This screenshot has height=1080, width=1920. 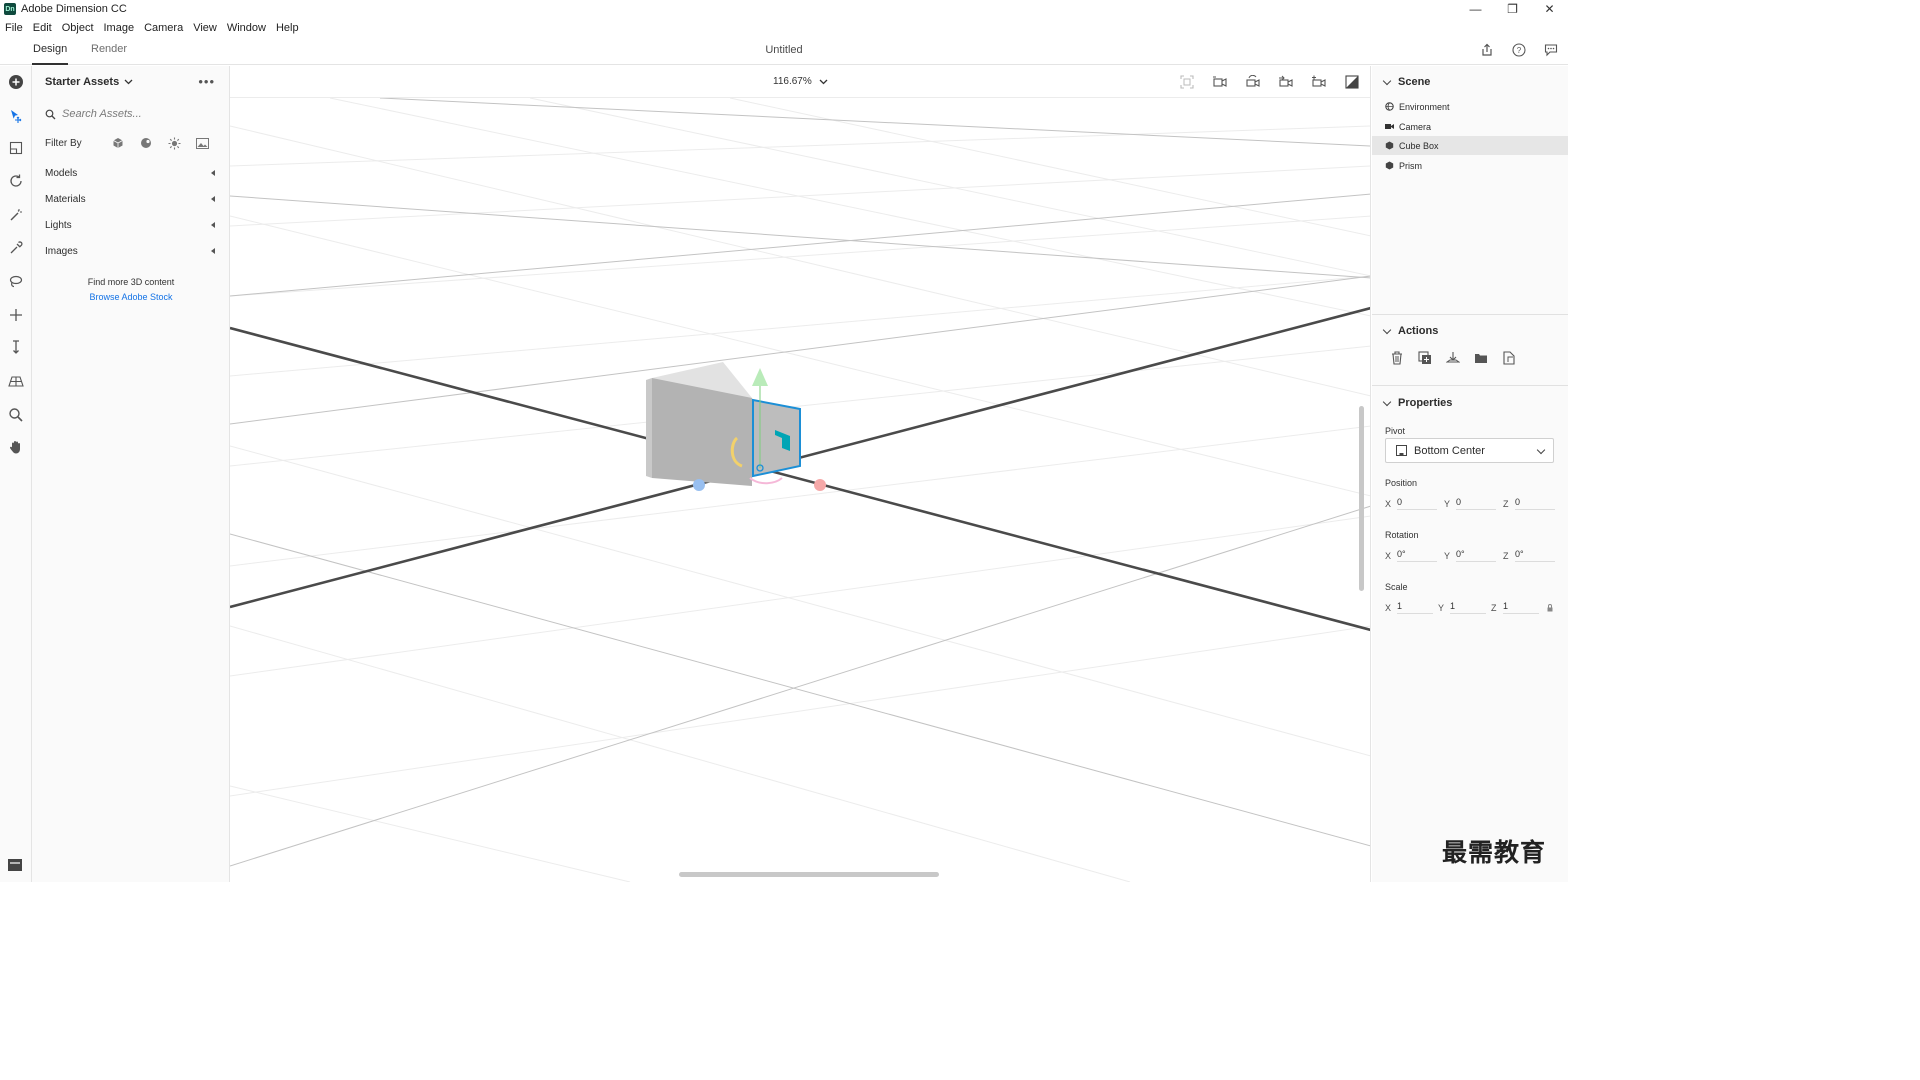 I want to click on materials-filter-icon, so click(x=146, y=143).